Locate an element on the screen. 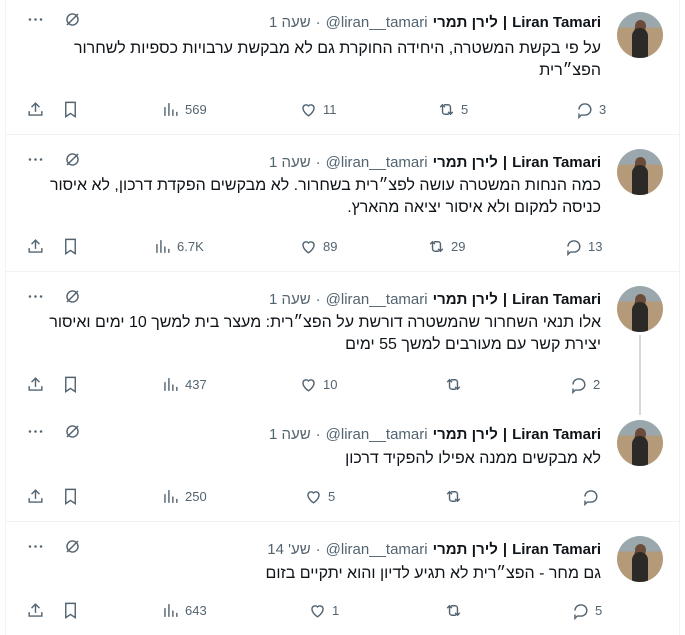 This screenshot has width=685, height=635. tweet-text: לא מבקשים ממנה אפילו להפקיד דרכון is located at coordinates (473, 458).